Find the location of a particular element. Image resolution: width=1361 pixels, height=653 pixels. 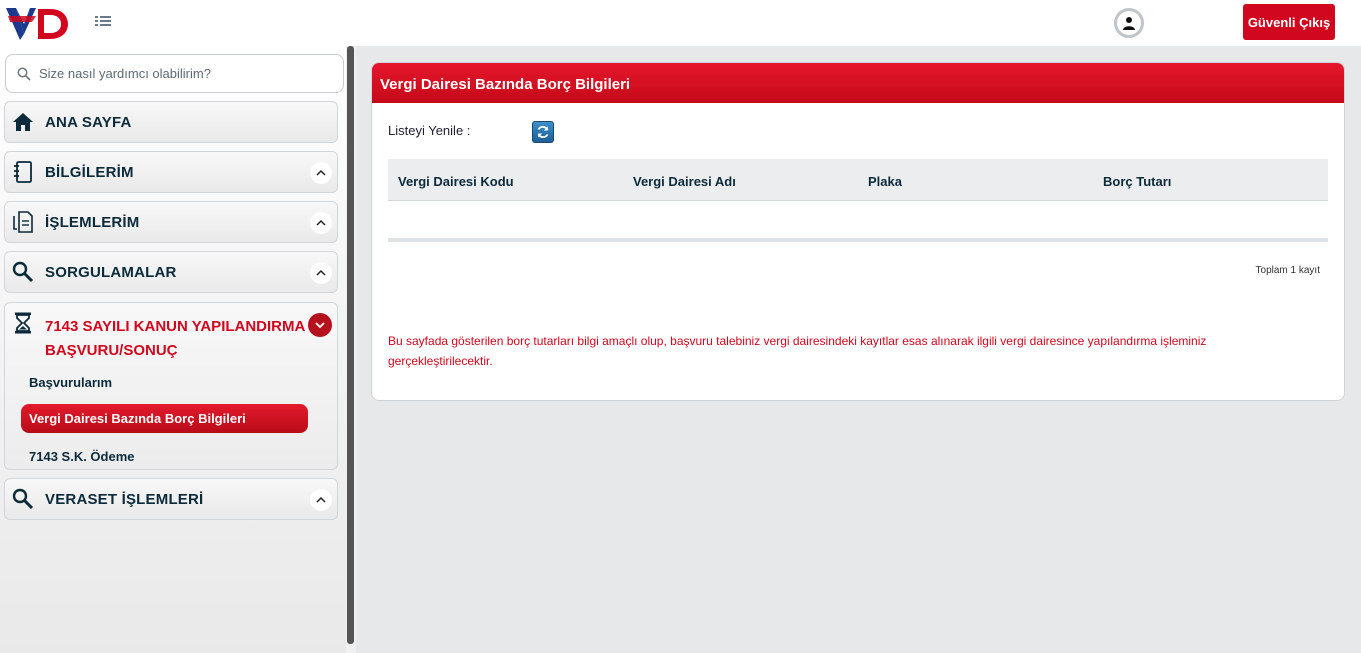

sidebar-item-queries: SORGULAMALAR is located at coordinates (171, 272).